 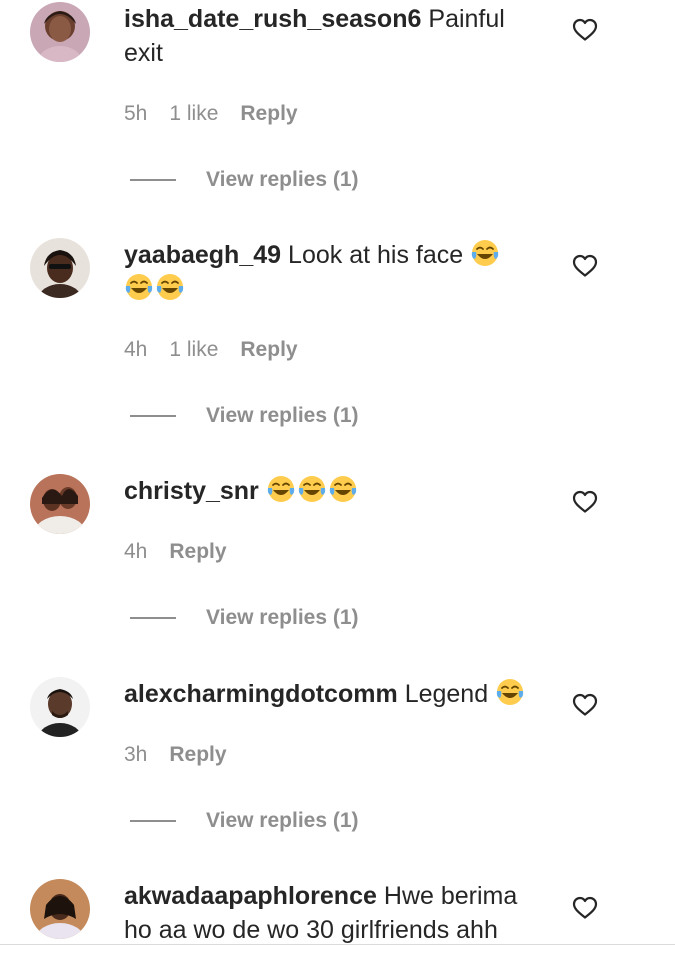 I want to click on comment-meta: 4h 1 like Reply, so click(x=222, y=350).